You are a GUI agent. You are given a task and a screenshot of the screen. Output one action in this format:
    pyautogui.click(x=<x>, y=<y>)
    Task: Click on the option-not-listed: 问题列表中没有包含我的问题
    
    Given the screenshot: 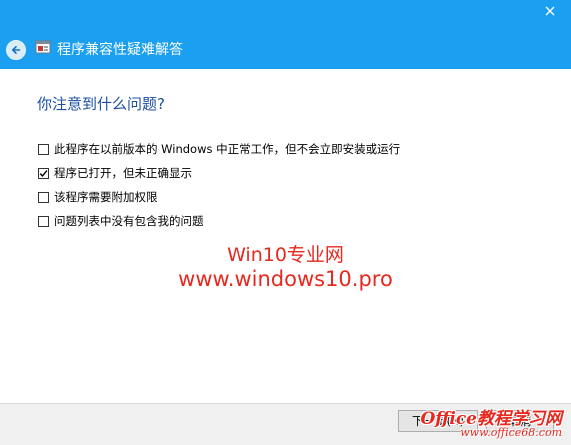 What is the action you would take?
    pyautogui.click(x=121, y=221)
    